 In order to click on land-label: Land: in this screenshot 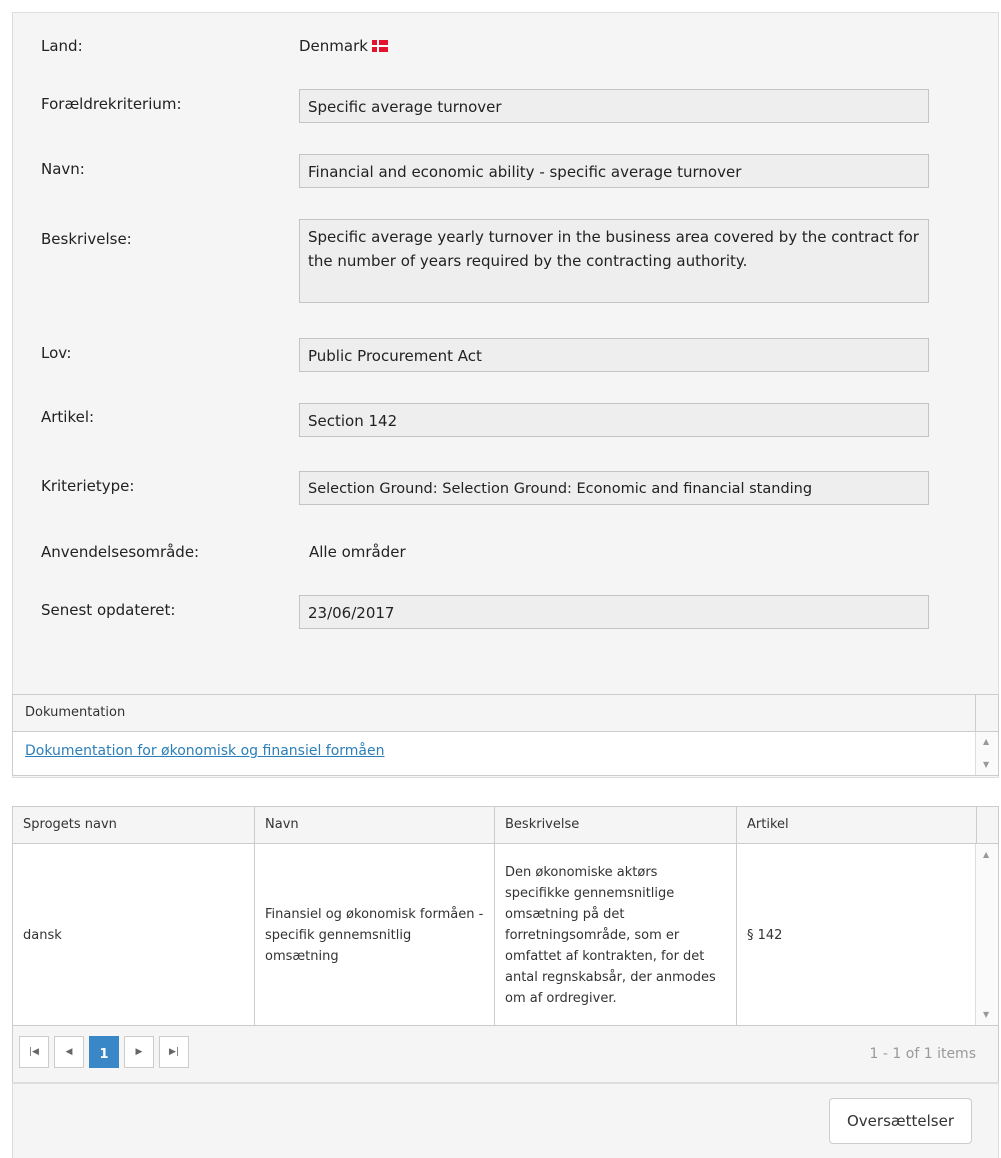, I will do `click(62, 46)`.